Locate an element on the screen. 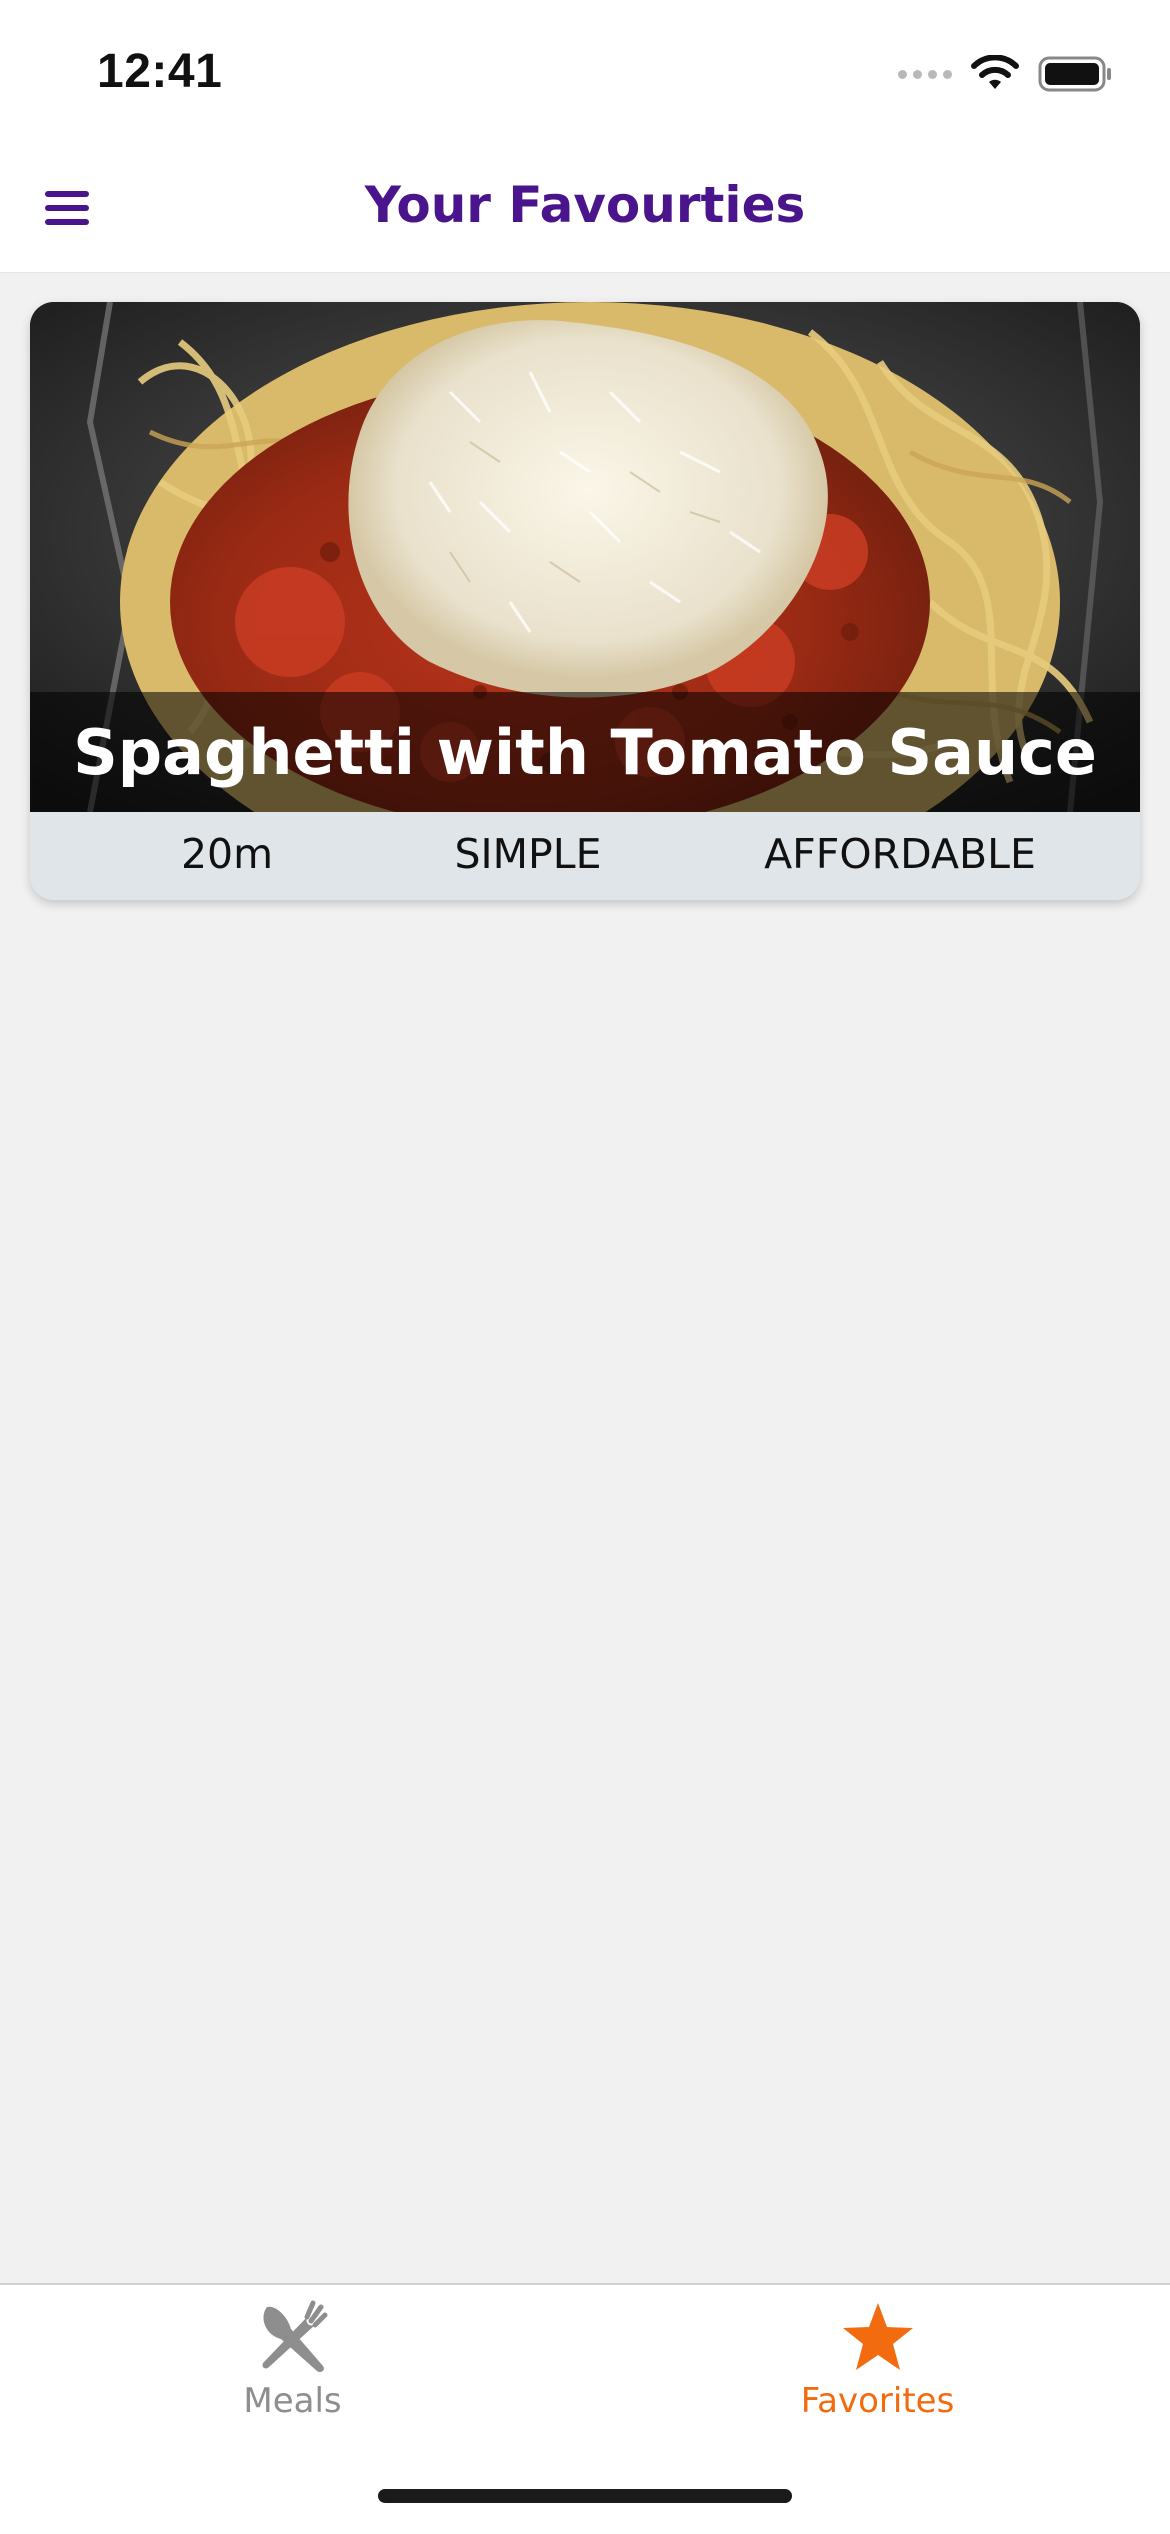  meal-affordability: AFFORDABLE is located at coordinates (900, 854).